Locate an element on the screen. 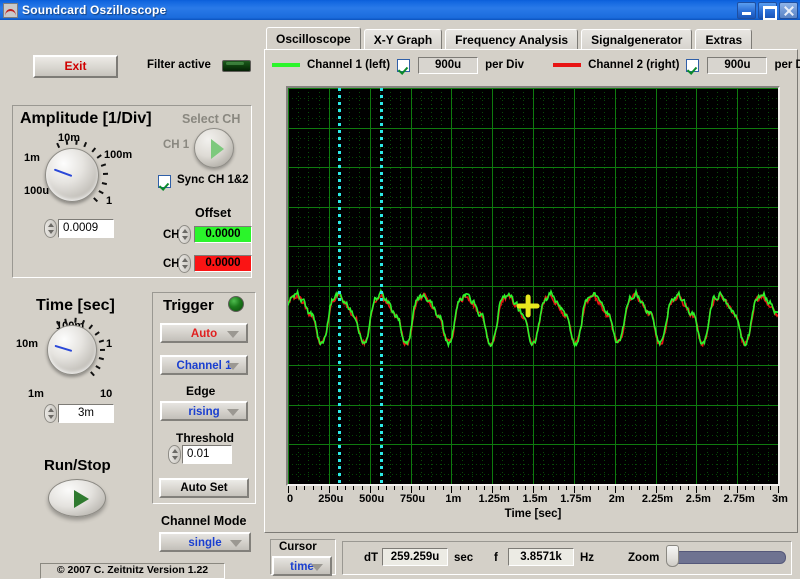  trigger-source-dropdown: Channel 1 is located at coordinates (204, 365).